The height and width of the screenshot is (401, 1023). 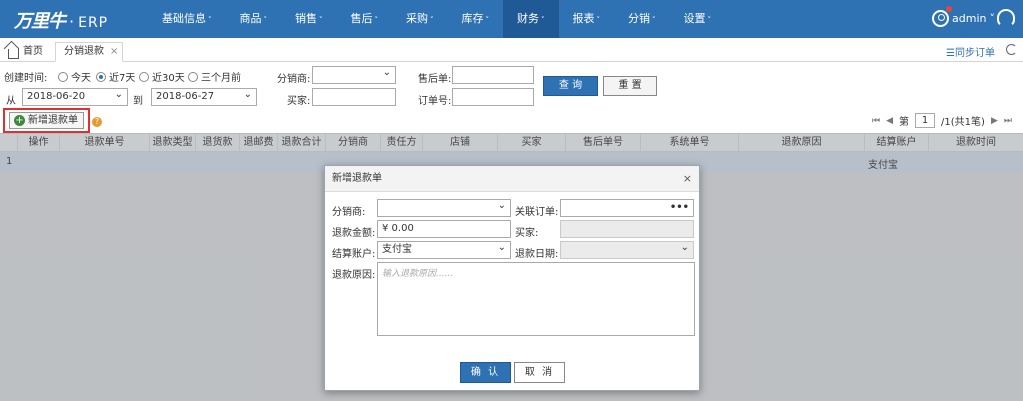 What do you see at coordinates (537, 212) in the screenshot?
I see `related-order-label: 关联订单:` at bounding box center [537, 212].